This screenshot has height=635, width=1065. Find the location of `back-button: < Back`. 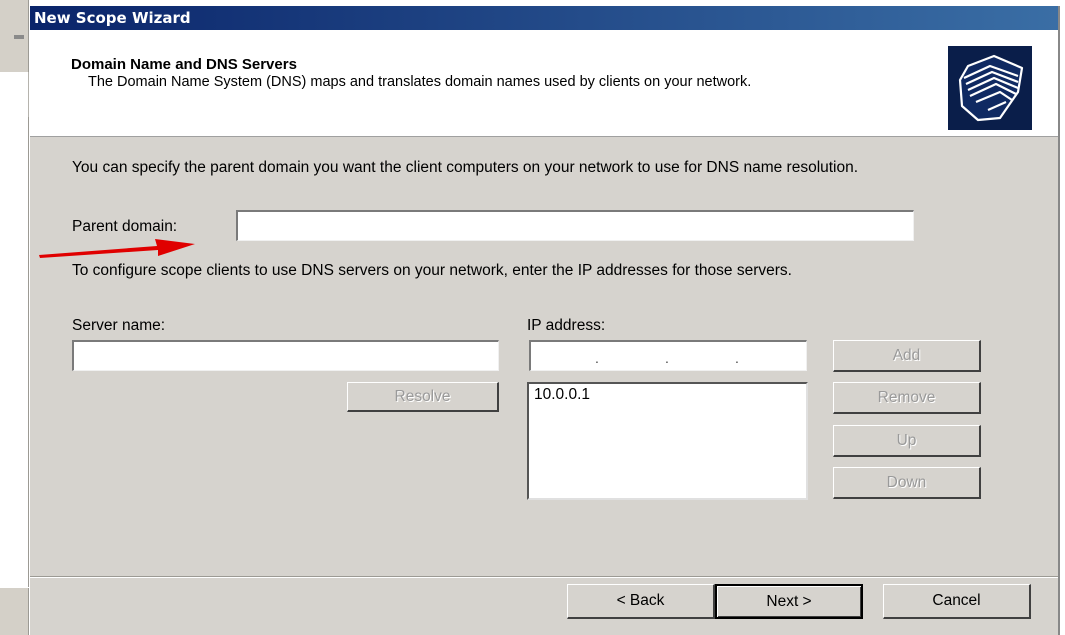

back-button: < Back is located at coordinates (641, 601).